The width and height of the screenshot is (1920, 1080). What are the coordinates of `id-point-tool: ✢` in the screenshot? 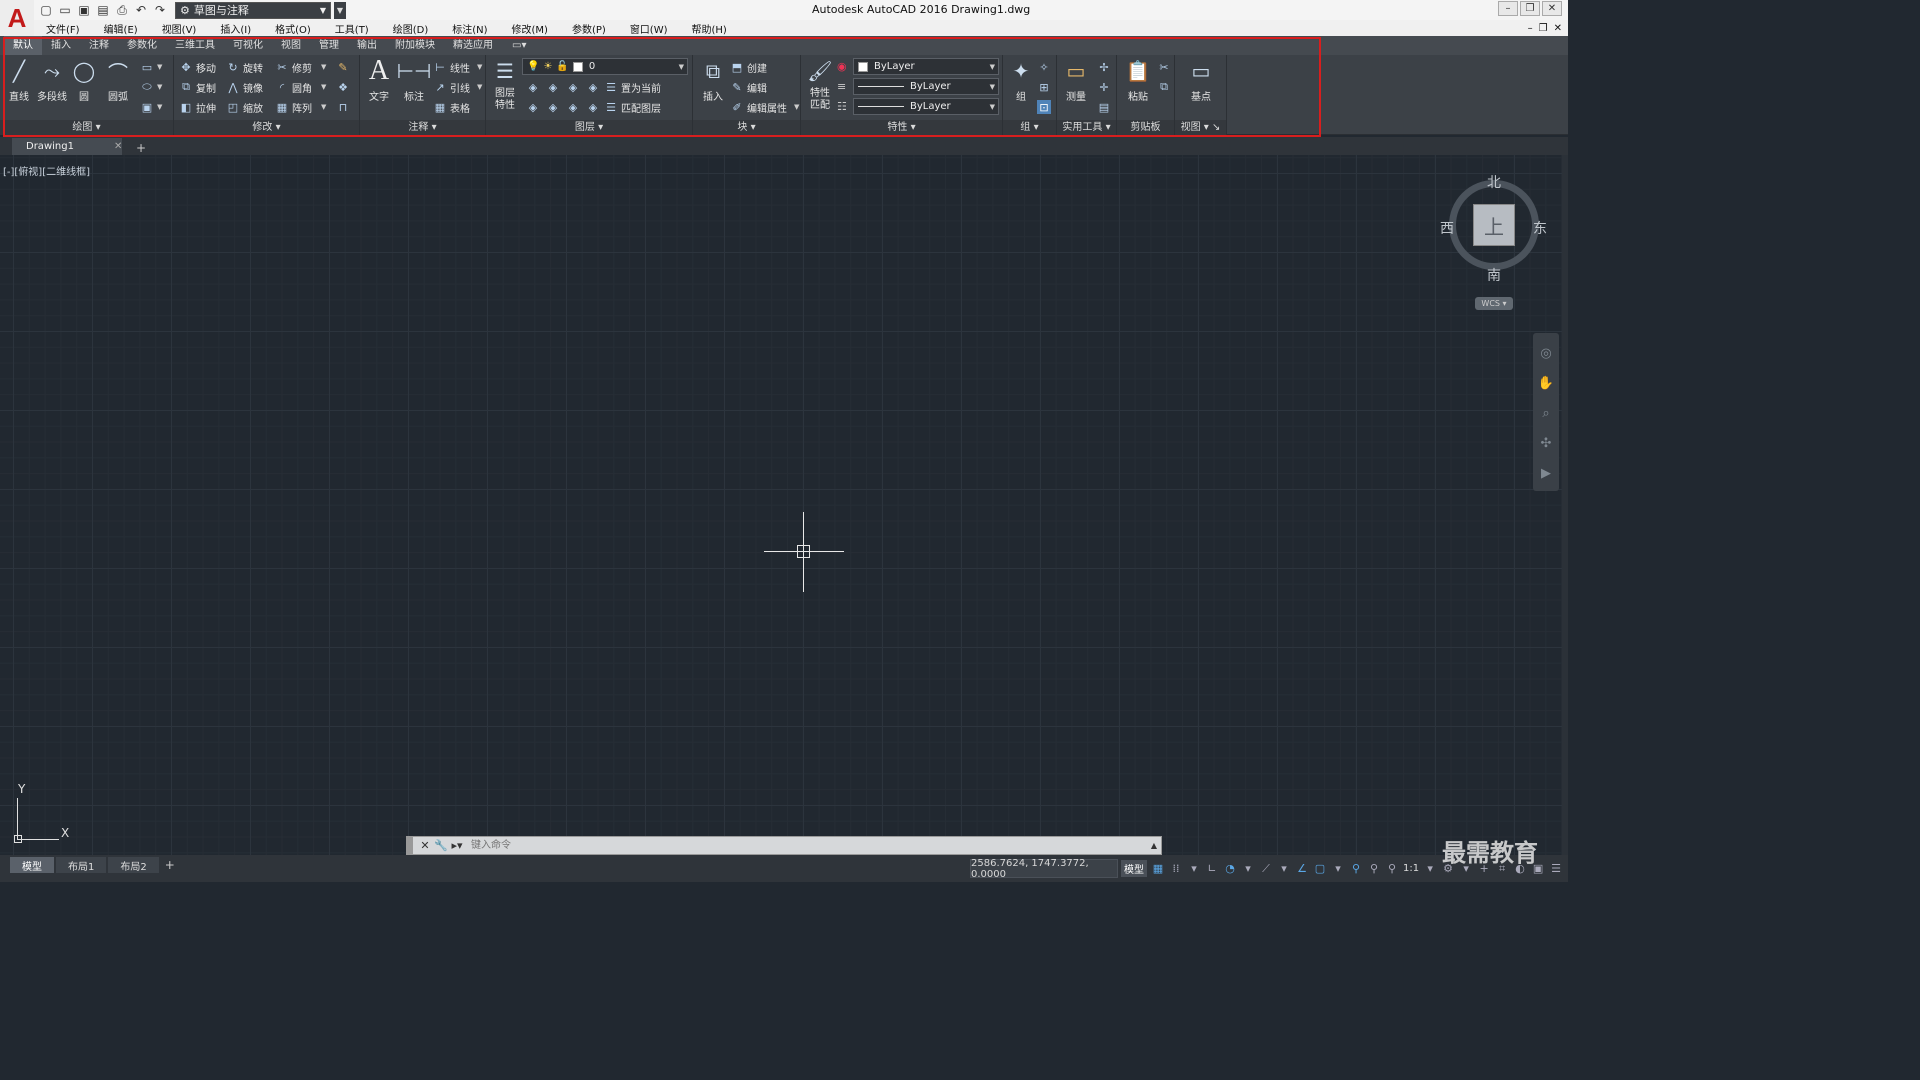 It's located at (1104, 67).